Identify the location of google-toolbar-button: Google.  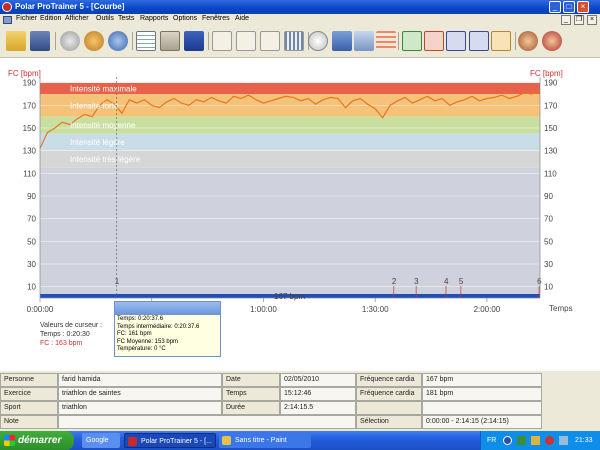
(101, 440).